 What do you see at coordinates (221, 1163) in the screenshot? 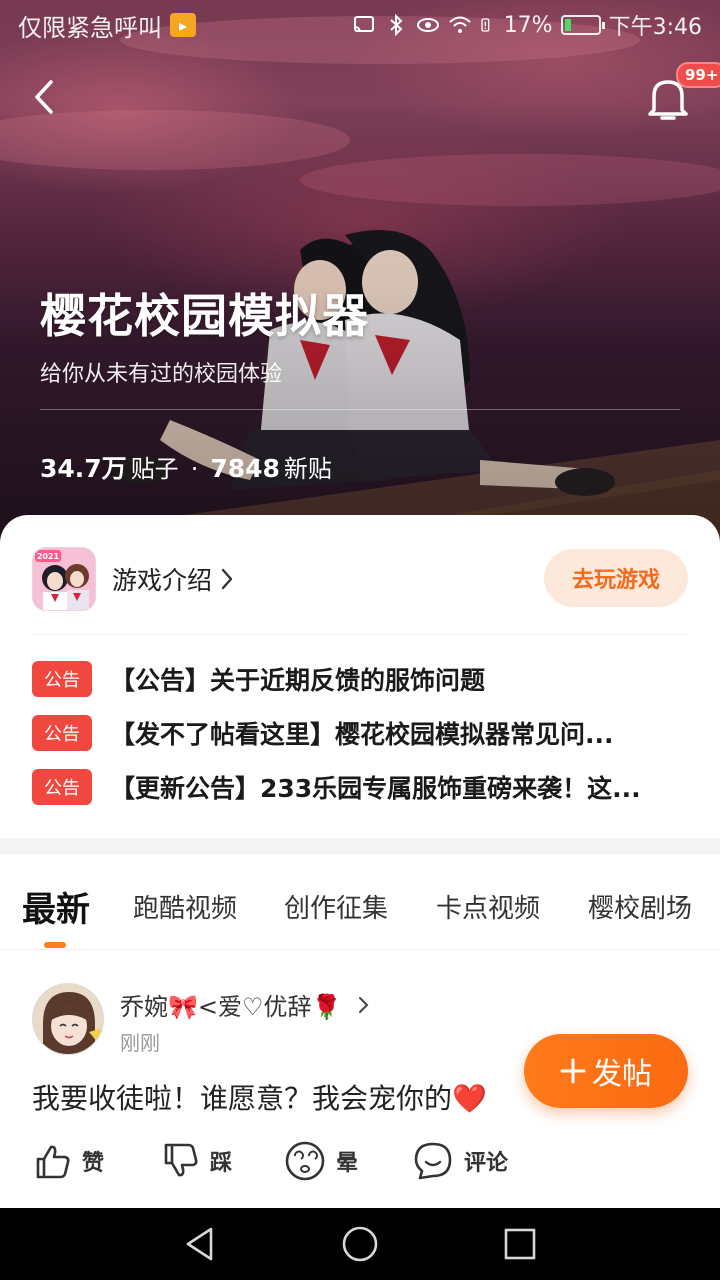
I see `dislike-label: 踩` at bounding box center [221, 1163].